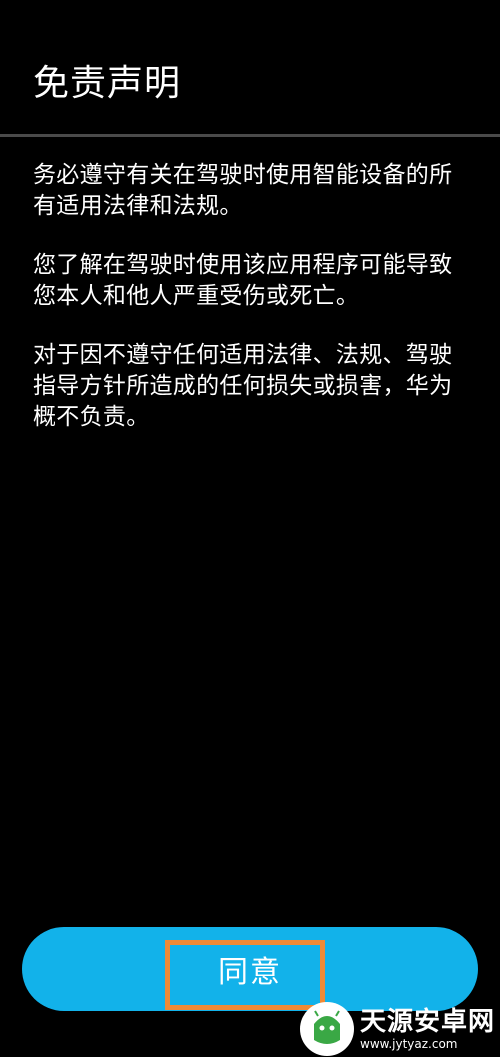  What do you see at coordinates (243, 280) in the screenshot?
I see `disclaimer-paragraph-2: 您了解在驾驶时使用该应用程序可能导致您本人和他人严重受伤或死亡。` at bounding box center [243, 280].